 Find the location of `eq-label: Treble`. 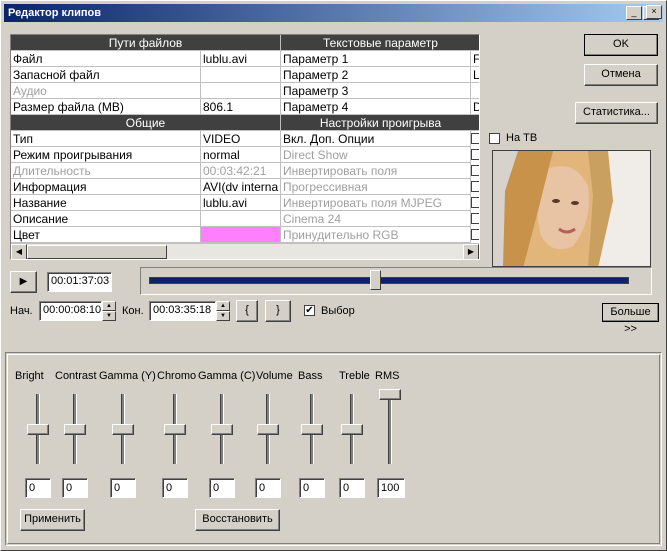

eq-label: Treble is located at coordinates (354, 376).